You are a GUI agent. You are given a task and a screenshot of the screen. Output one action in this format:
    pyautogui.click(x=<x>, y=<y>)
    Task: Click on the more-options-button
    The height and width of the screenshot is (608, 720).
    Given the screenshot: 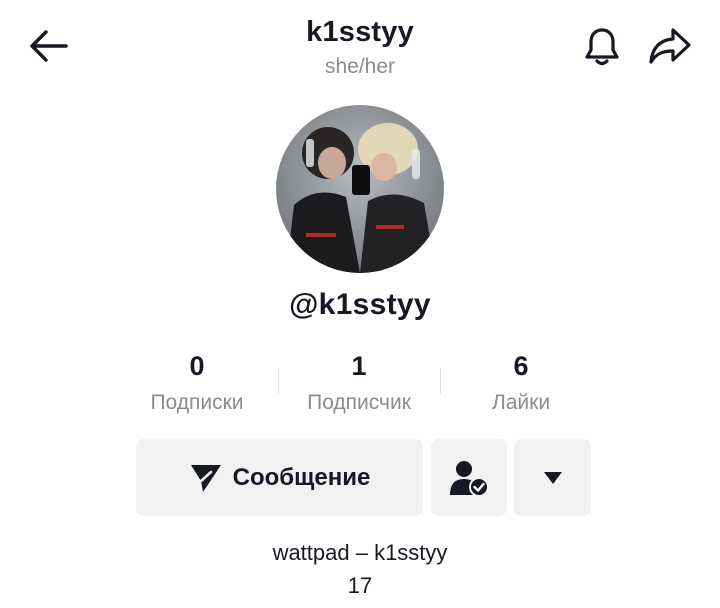 What is the action you would take?
    pyautogui.click(x=552, y=477)
    